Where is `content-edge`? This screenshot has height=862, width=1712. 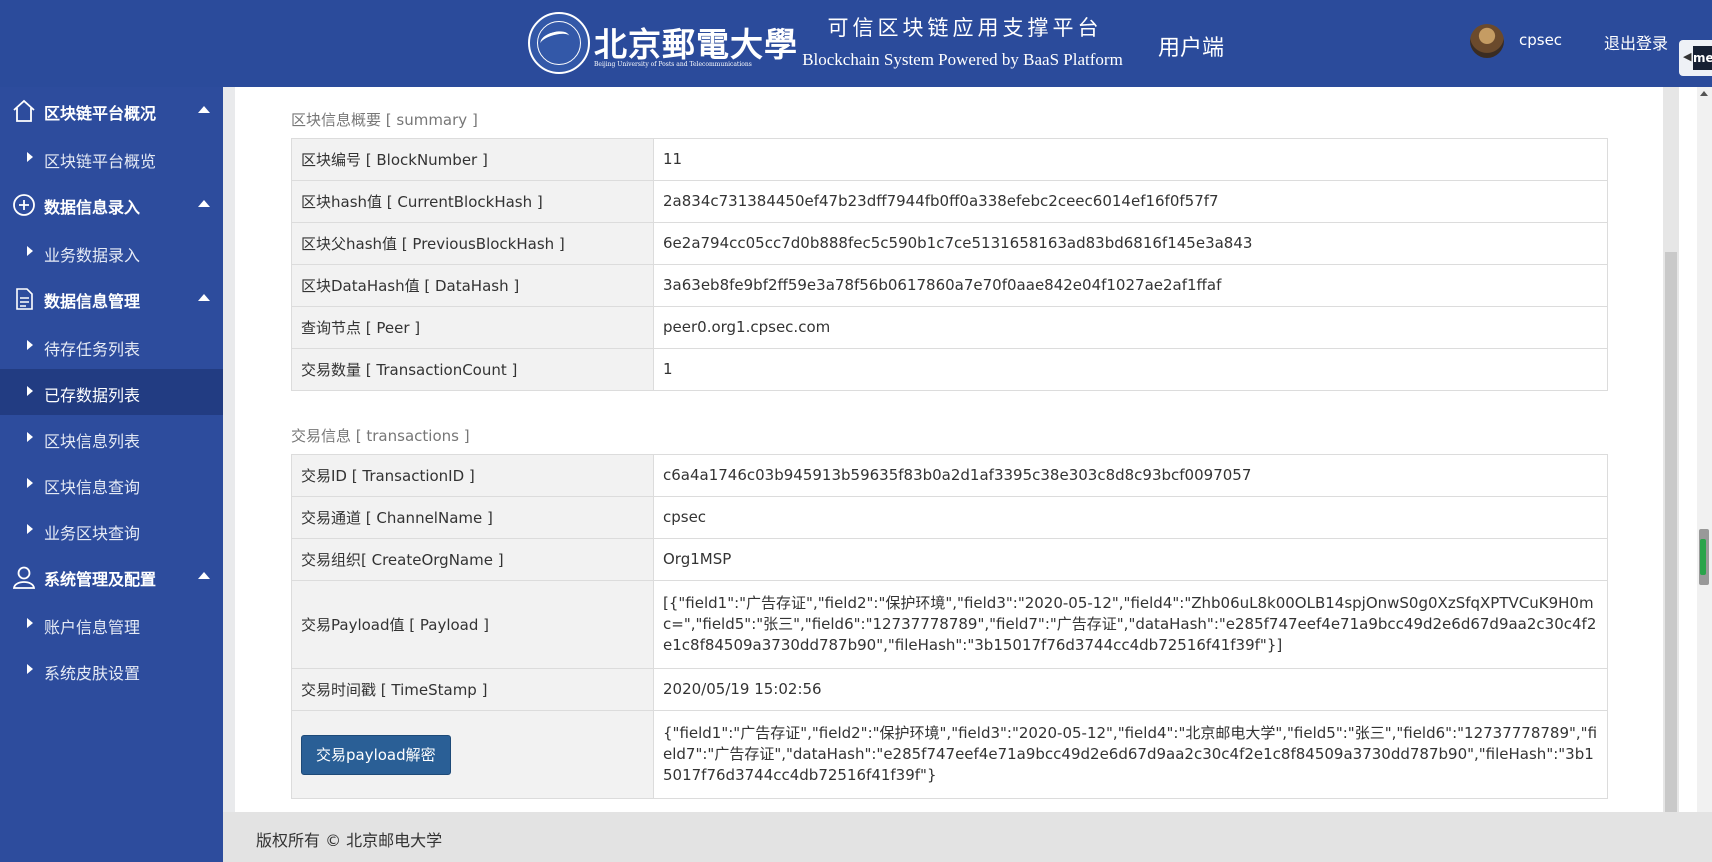
content-edge is located at coordinates (229, 449).